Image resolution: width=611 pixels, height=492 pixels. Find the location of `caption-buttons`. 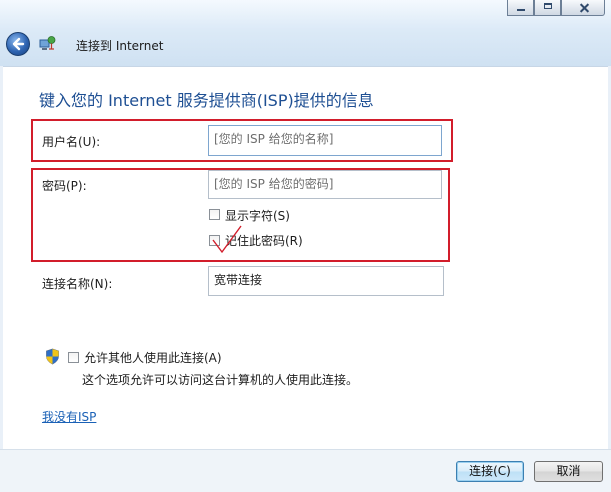

caption-buttons is located at coordinates (556, 8).